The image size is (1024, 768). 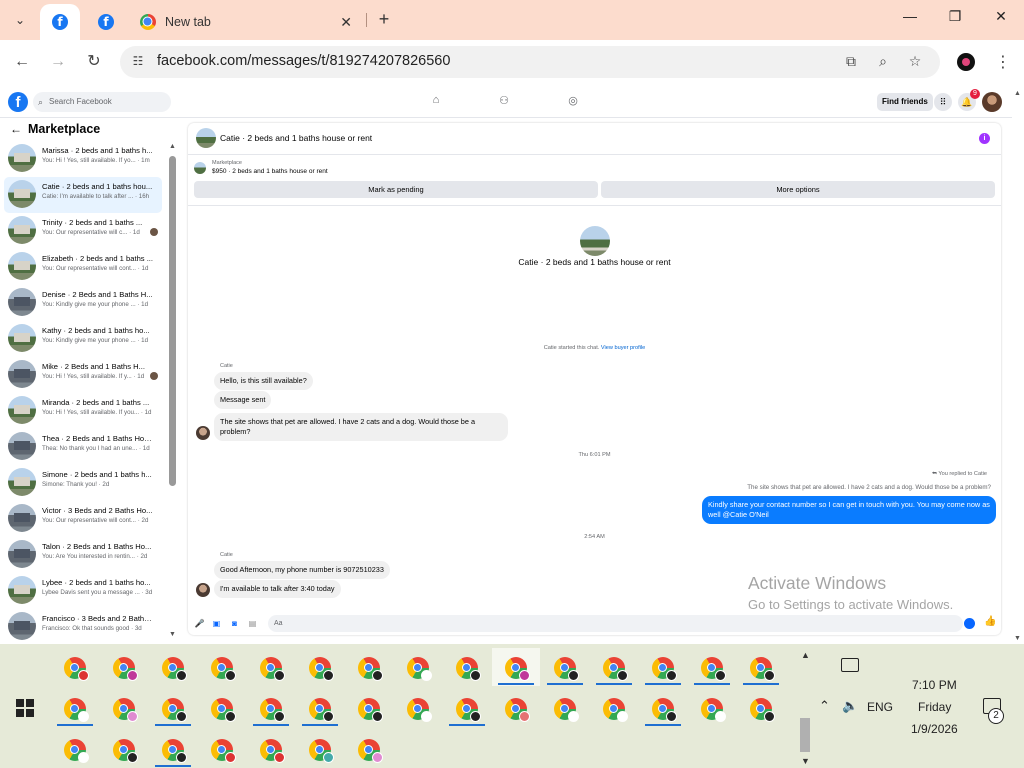 I want to click on clock-time: 7:10 PM, so click(x=934, y=685).